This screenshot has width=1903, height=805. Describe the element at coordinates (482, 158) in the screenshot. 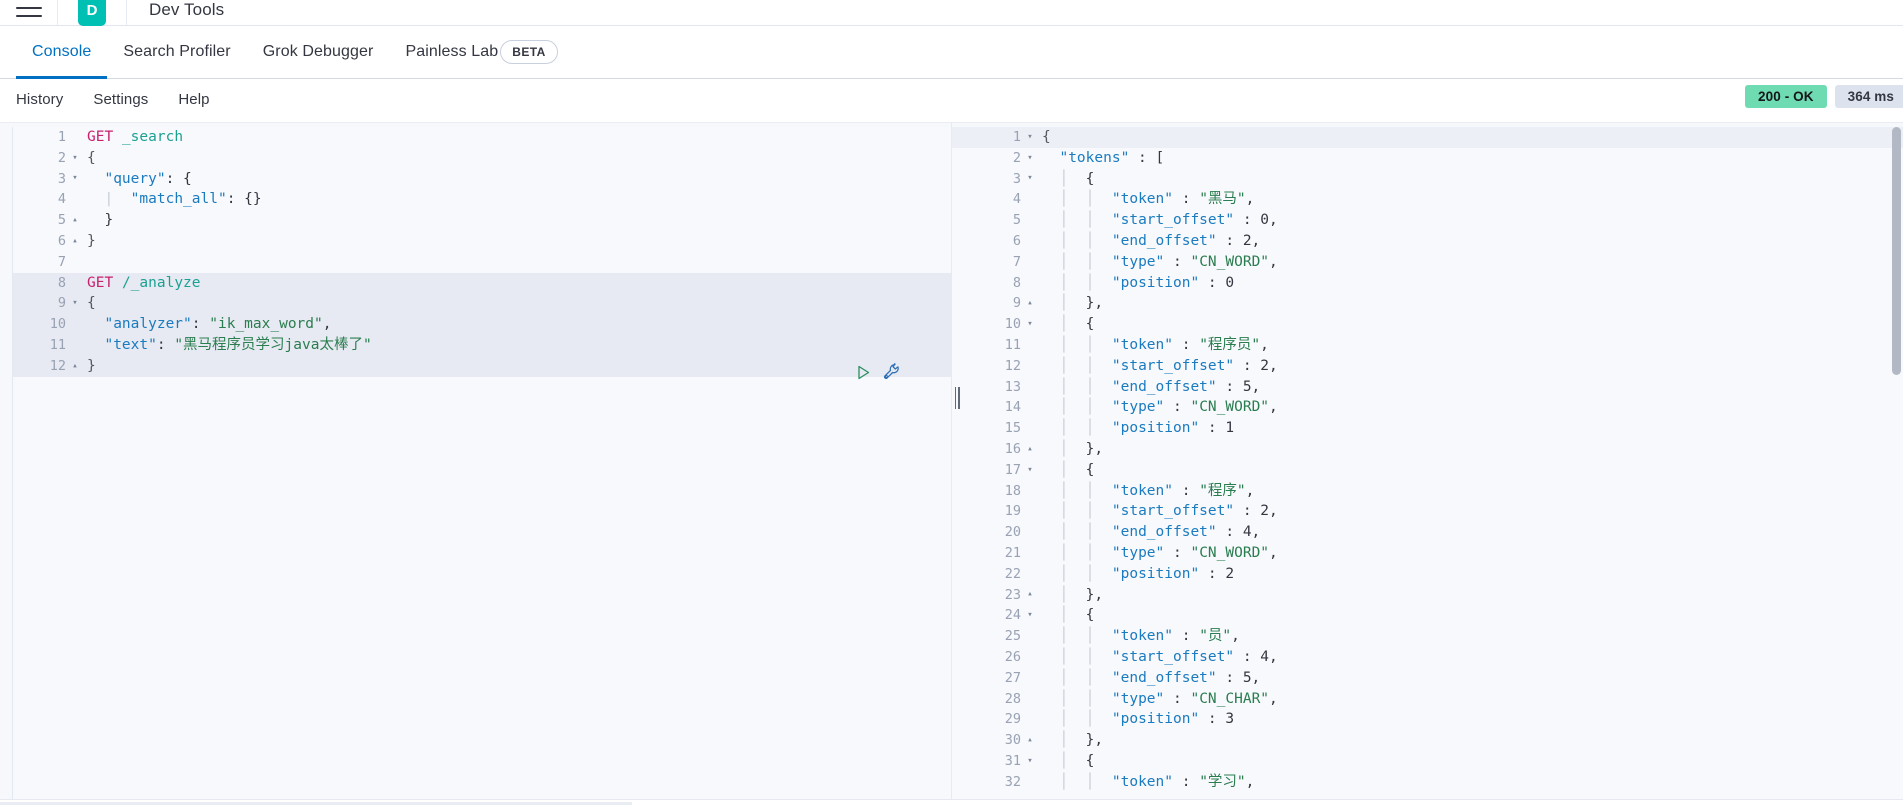

I see `code-line: 2 ▾ {` at that location.